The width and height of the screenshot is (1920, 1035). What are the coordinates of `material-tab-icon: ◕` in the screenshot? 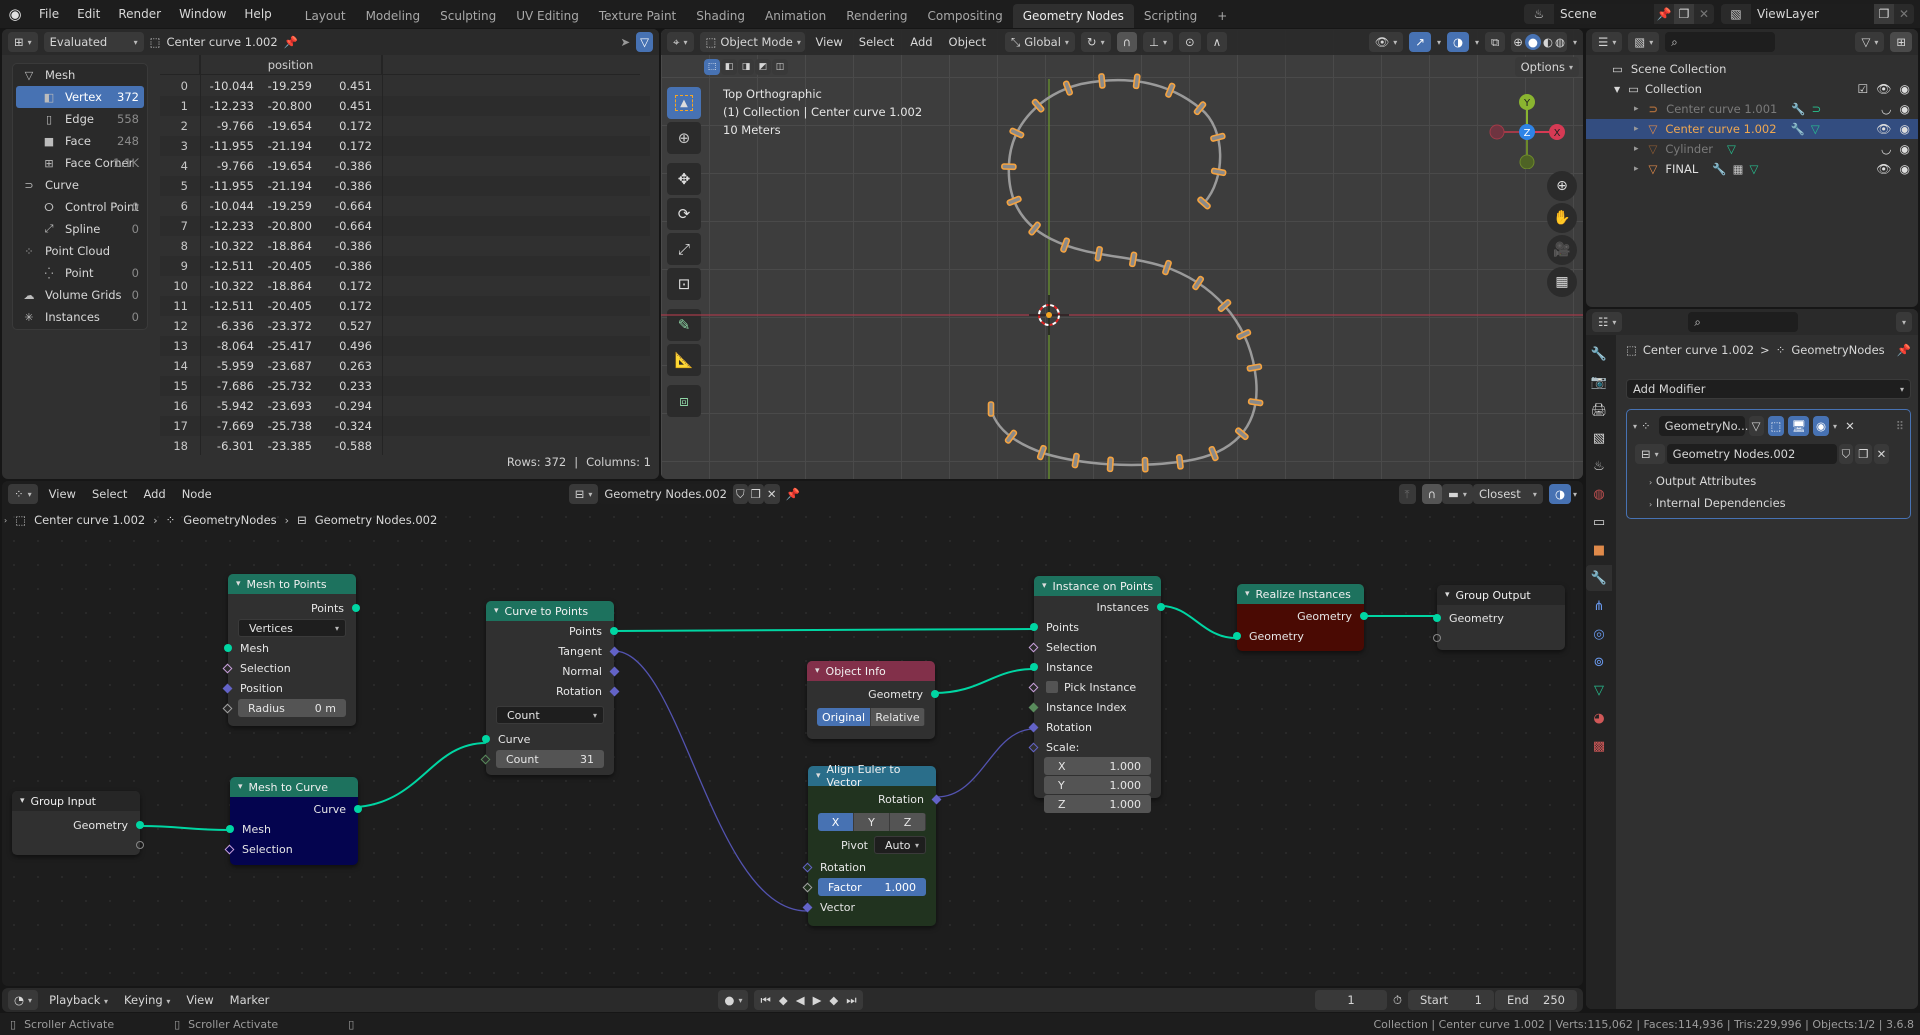 It's located at (1599, 718).